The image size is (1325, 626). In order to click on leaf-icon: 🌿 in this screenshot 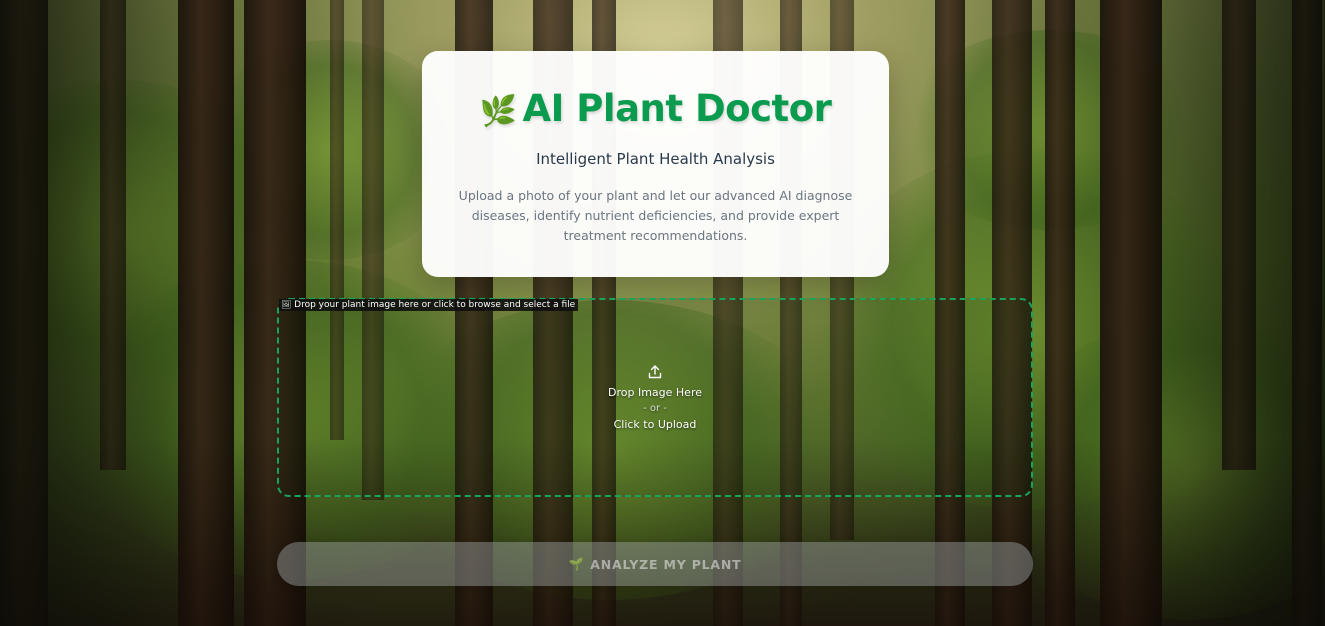, I will do `click(498, 111)`.